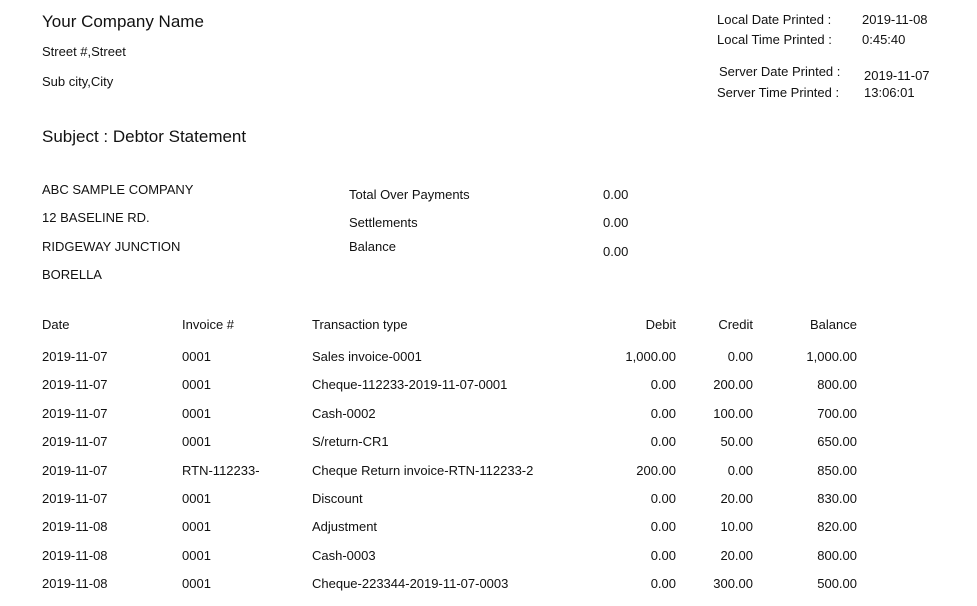  What do you see at coordinates (123, 21) in the screenshot?
I see `company-name: Your Company Name` at bounding box center [123, 21].